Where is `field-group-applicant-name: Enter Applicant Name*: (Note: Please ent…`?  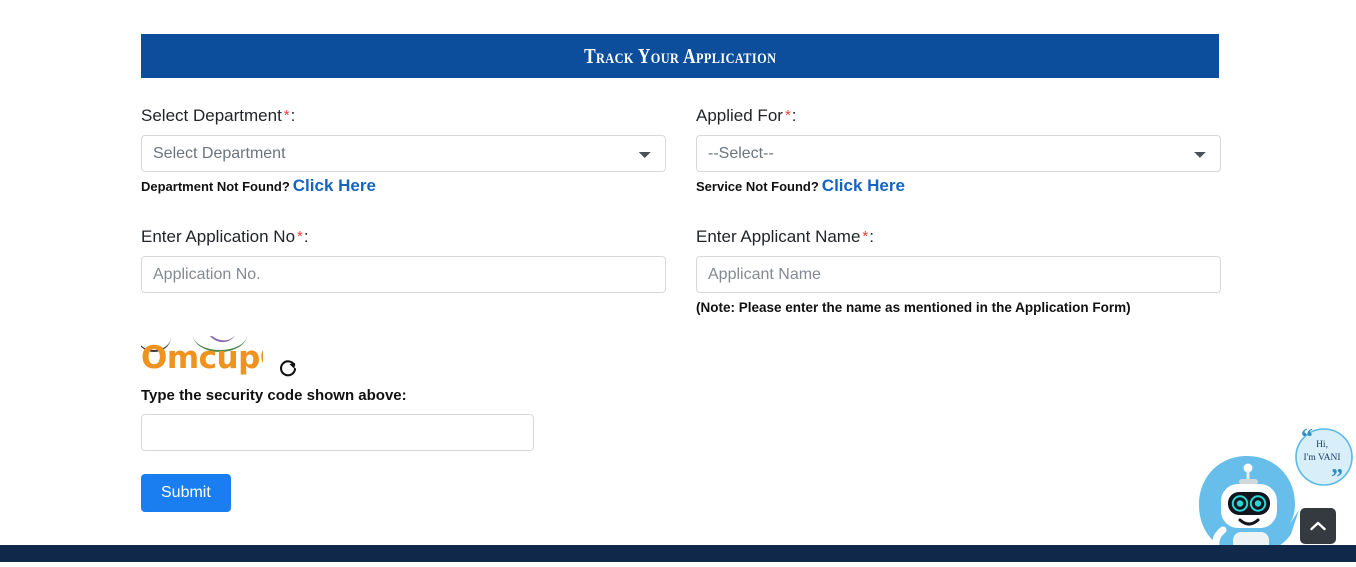
field-group-applicant-name: Enter Applicant Name*: (Note: Please ent… is located at coordinates (958, 271).